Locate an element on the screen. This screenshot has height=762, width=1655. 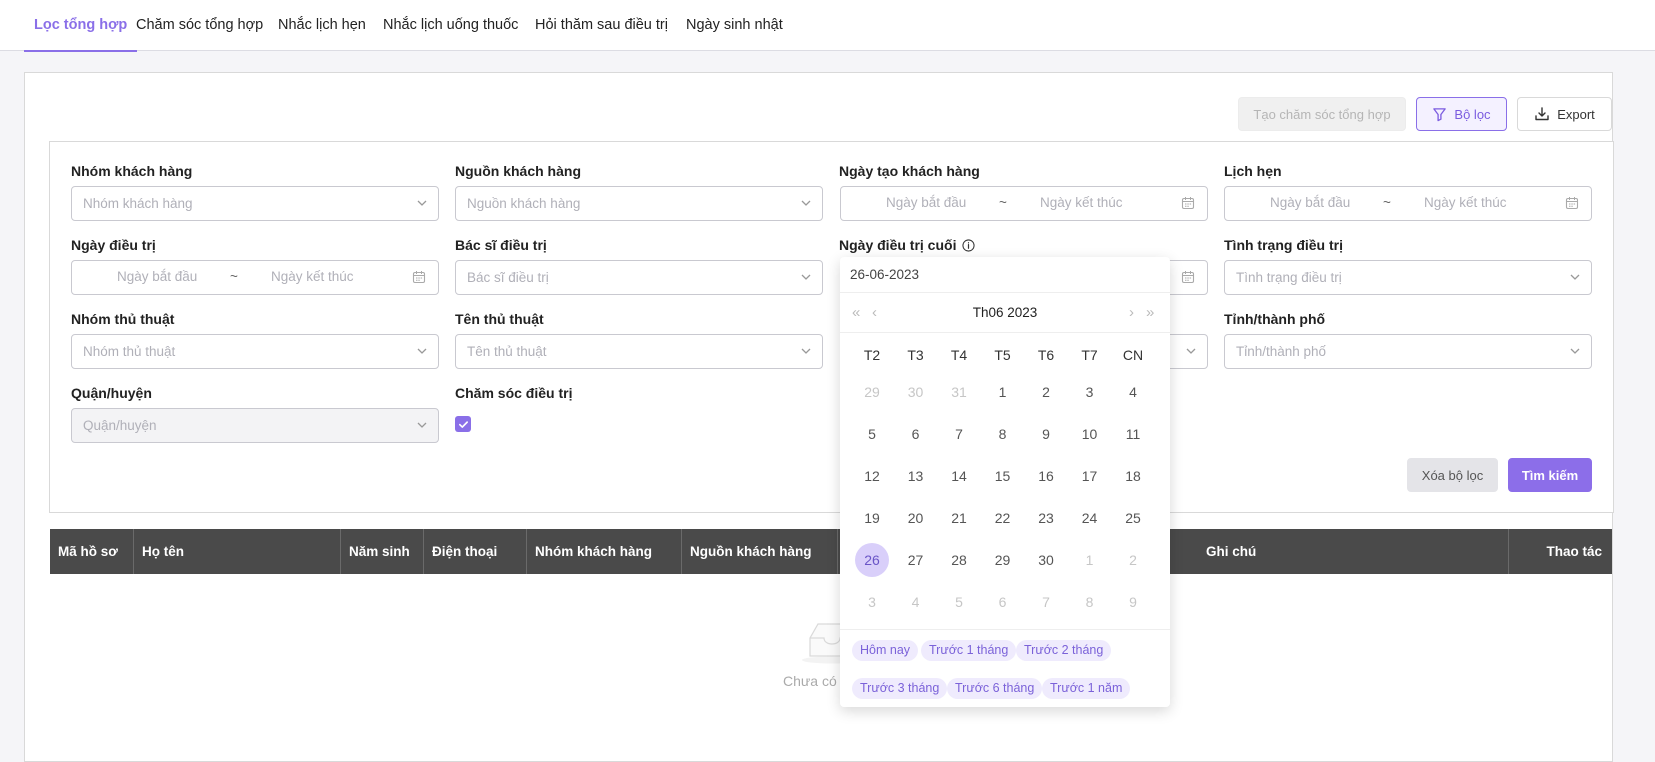
calendar-day: 17 is located at coordinates (1090, 476).